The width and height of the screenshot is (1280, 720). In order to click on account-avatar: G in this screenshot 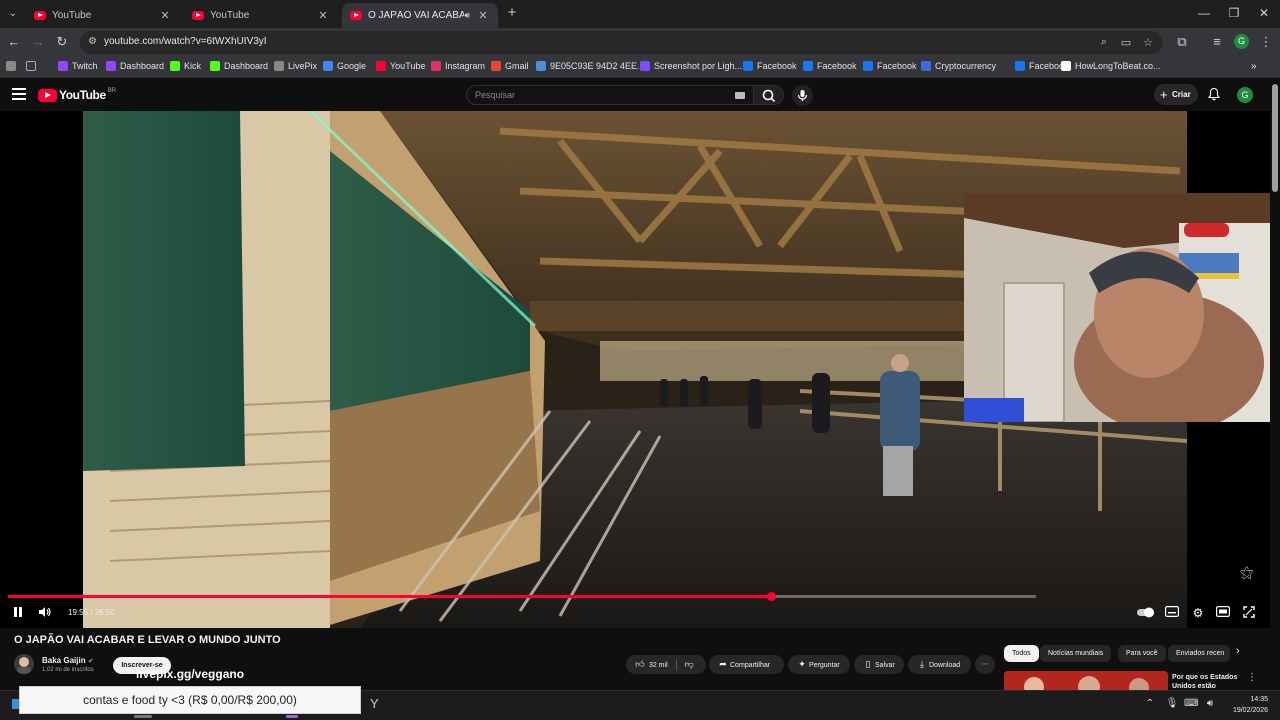, I will do `click(1245, 95)`.